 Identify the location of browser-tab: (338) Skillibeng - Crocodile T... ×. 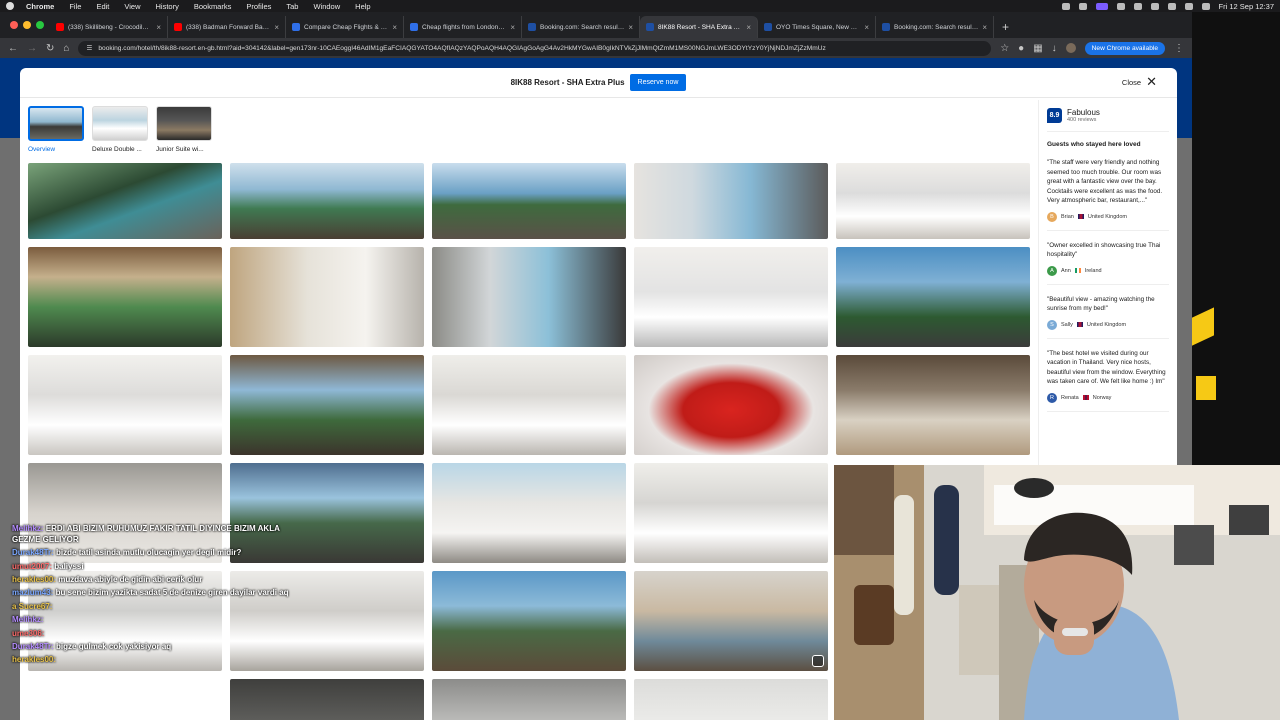
(109, 27).